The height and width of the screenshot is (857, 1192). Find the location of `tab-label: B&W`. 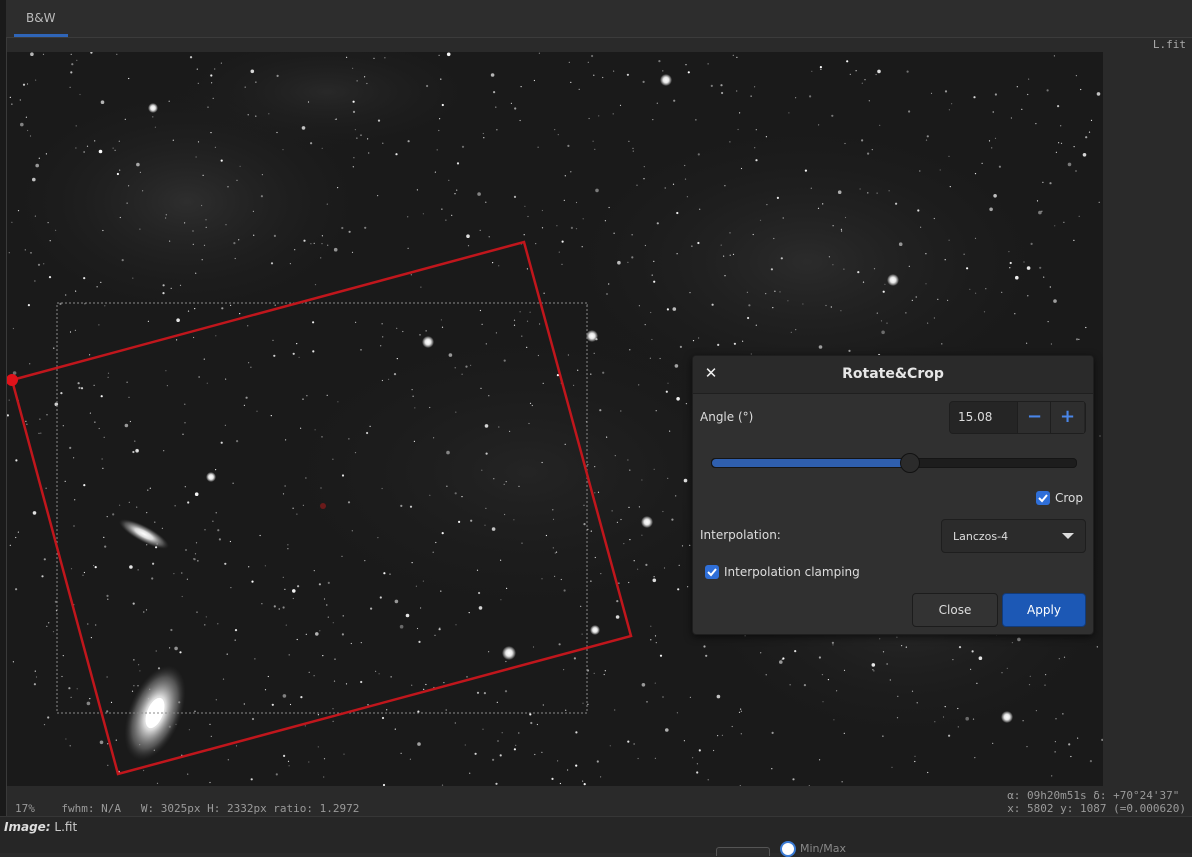

tab-label: B&W is located at coordinates (41, 18).